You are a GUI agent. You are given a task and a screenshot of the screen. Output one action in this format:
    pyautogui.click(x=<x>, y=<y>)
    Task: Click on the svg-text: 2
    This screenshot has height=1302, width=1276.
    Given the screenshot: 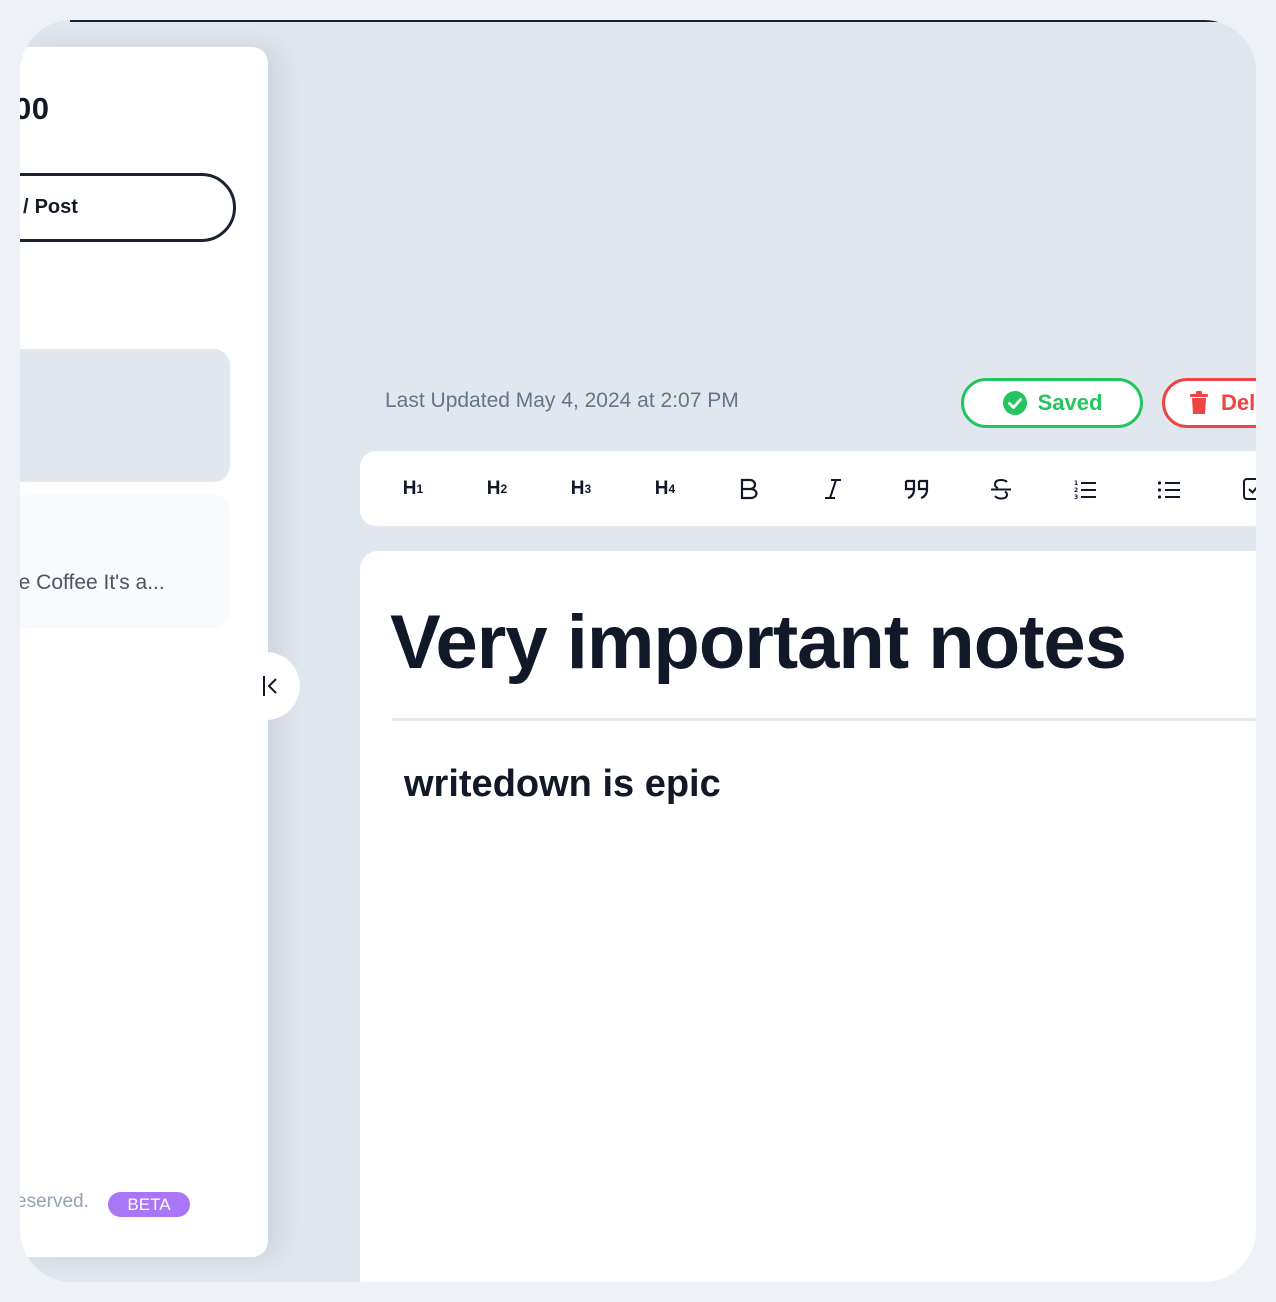 What is the action you would take?
    pyautogui.click(x=1076, y=490)
    